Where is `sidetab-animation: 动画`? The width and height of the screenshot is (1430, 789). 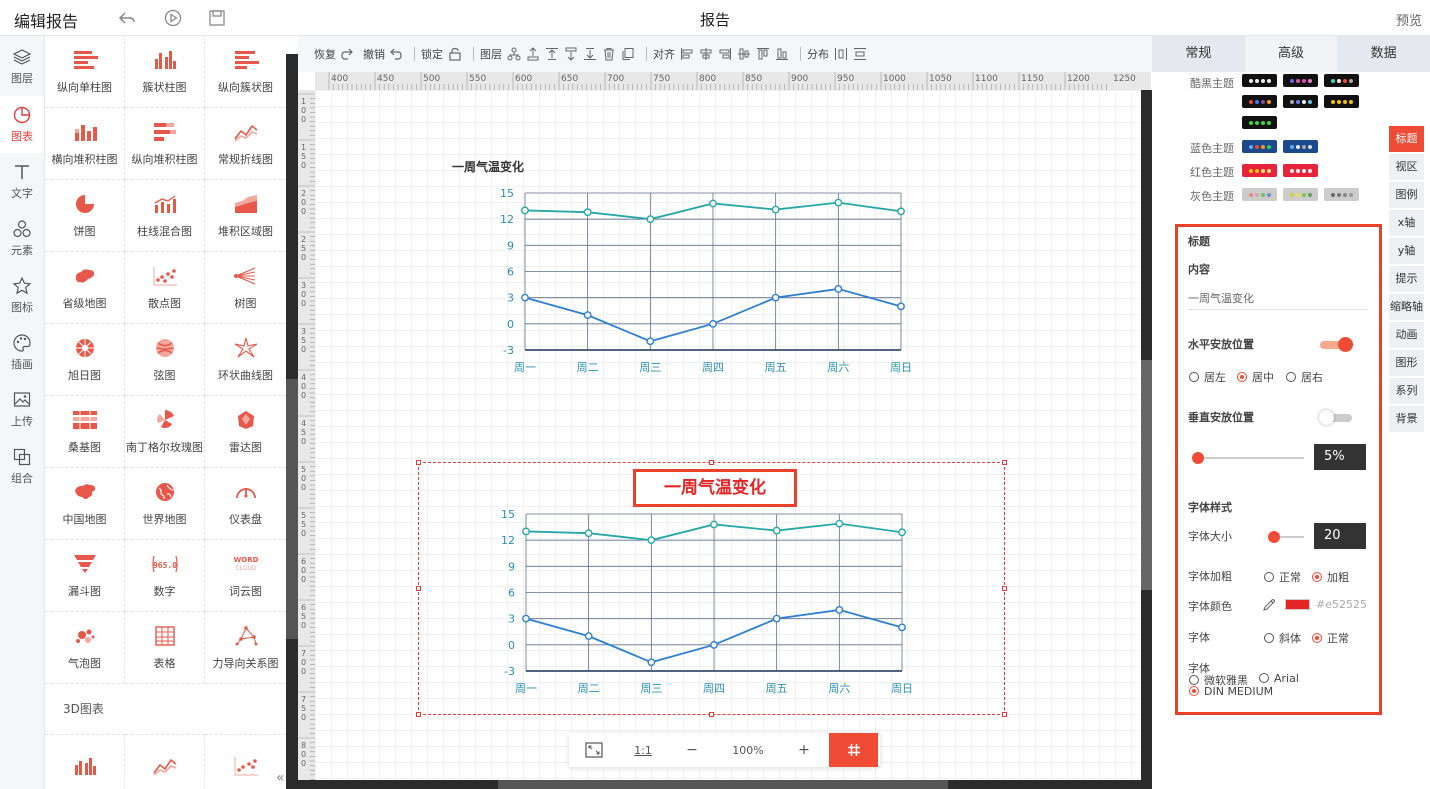
sidetab-animation: 动画 is located at coordinates (1406, 335).